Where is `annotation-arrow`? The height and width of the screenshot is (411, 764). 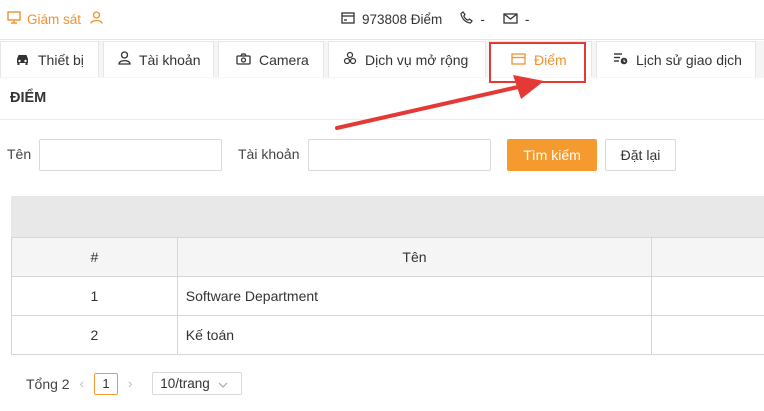
annotation-arrow is located at coordinates (439, 102).